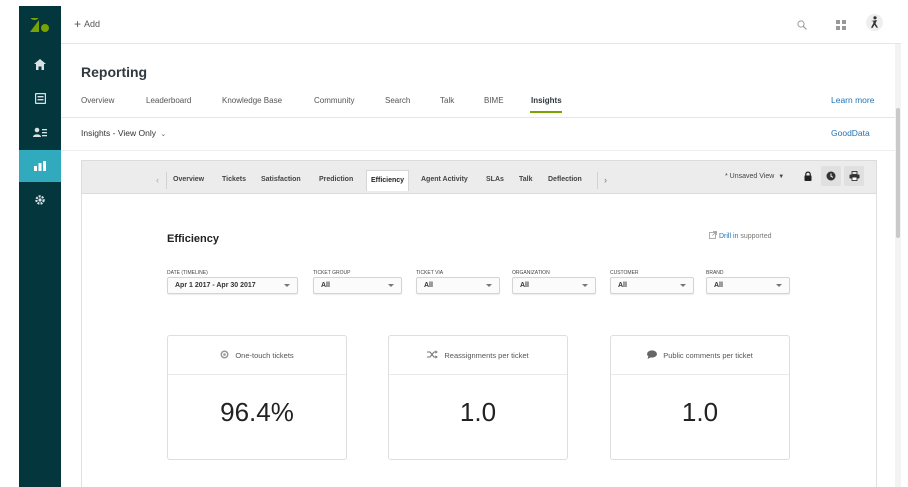 The image size is (908, 487). What do you see at coordinates (78, 23) in the screenshot?
I see `plus-icon: +` at bounding box center [78, 23].